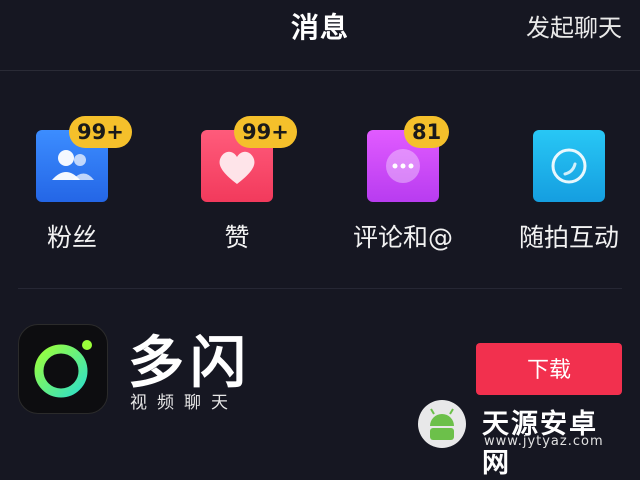 The height and width of the screenshot is (480, 640). Describe the element at coordinates (403, 188) in the screenshot. I see `tile-comments: 81 评论和@` at that location.